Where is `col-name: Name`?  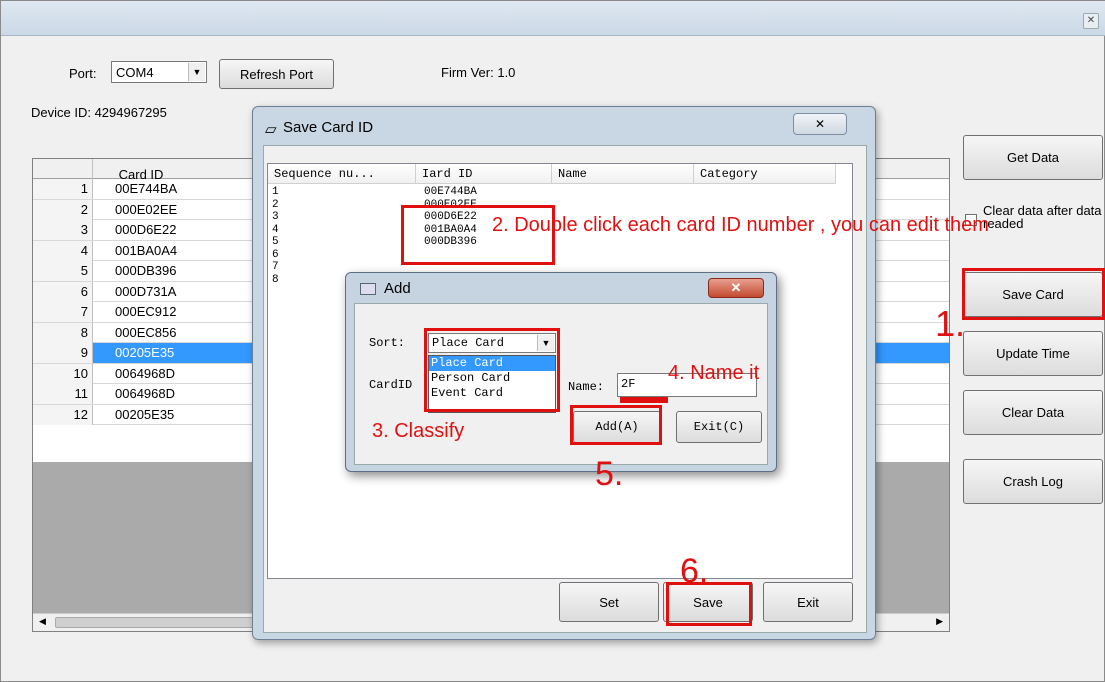
col-name: Name is located at coordinates (623, 174).